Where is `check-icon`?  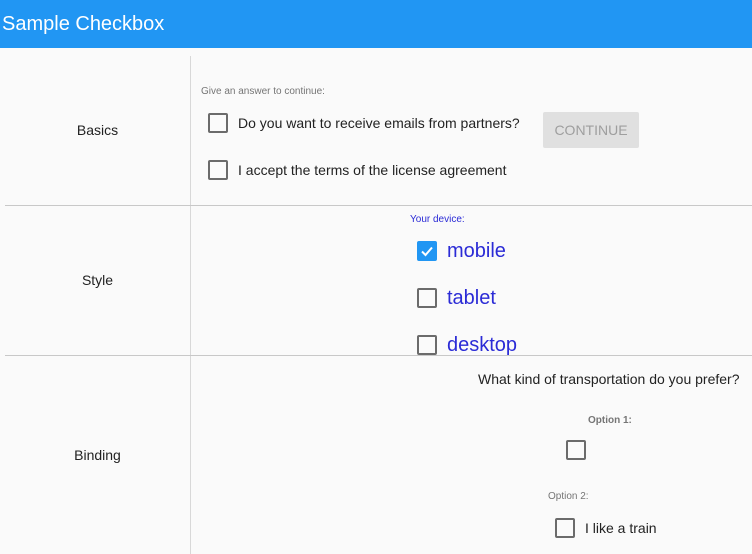 check-icon is located at coordinates (427, 251).